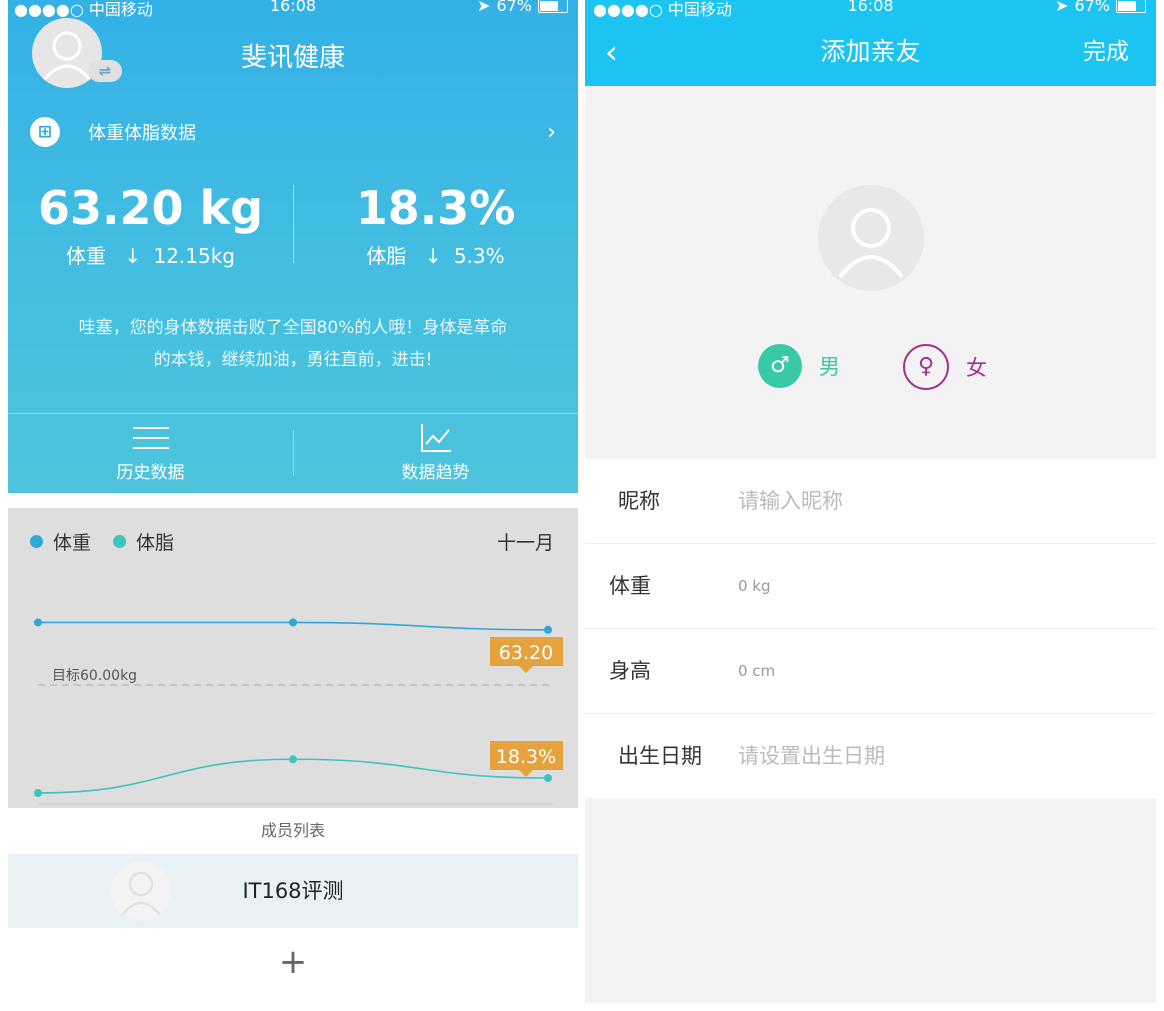  I want to click on female-icon: ♀, so click(926, 367).